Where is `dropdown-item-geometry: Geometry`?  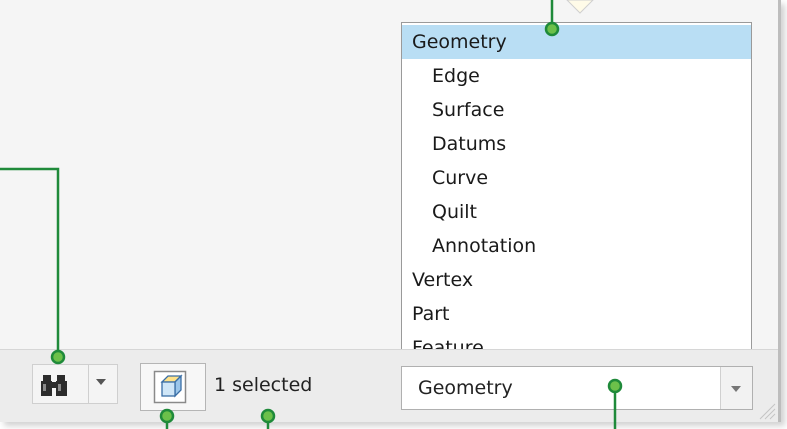
dropdown-item-geometry: Geometry is located at coordinates (576, 42).